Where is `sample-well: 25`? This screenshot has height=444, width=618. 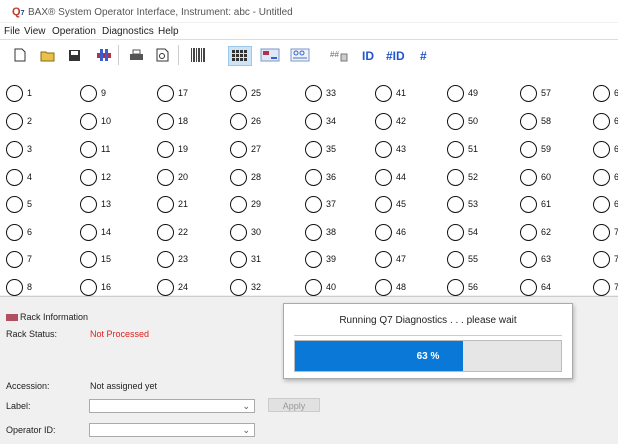
sample-well: 25 is located at coordinates (258, 94).